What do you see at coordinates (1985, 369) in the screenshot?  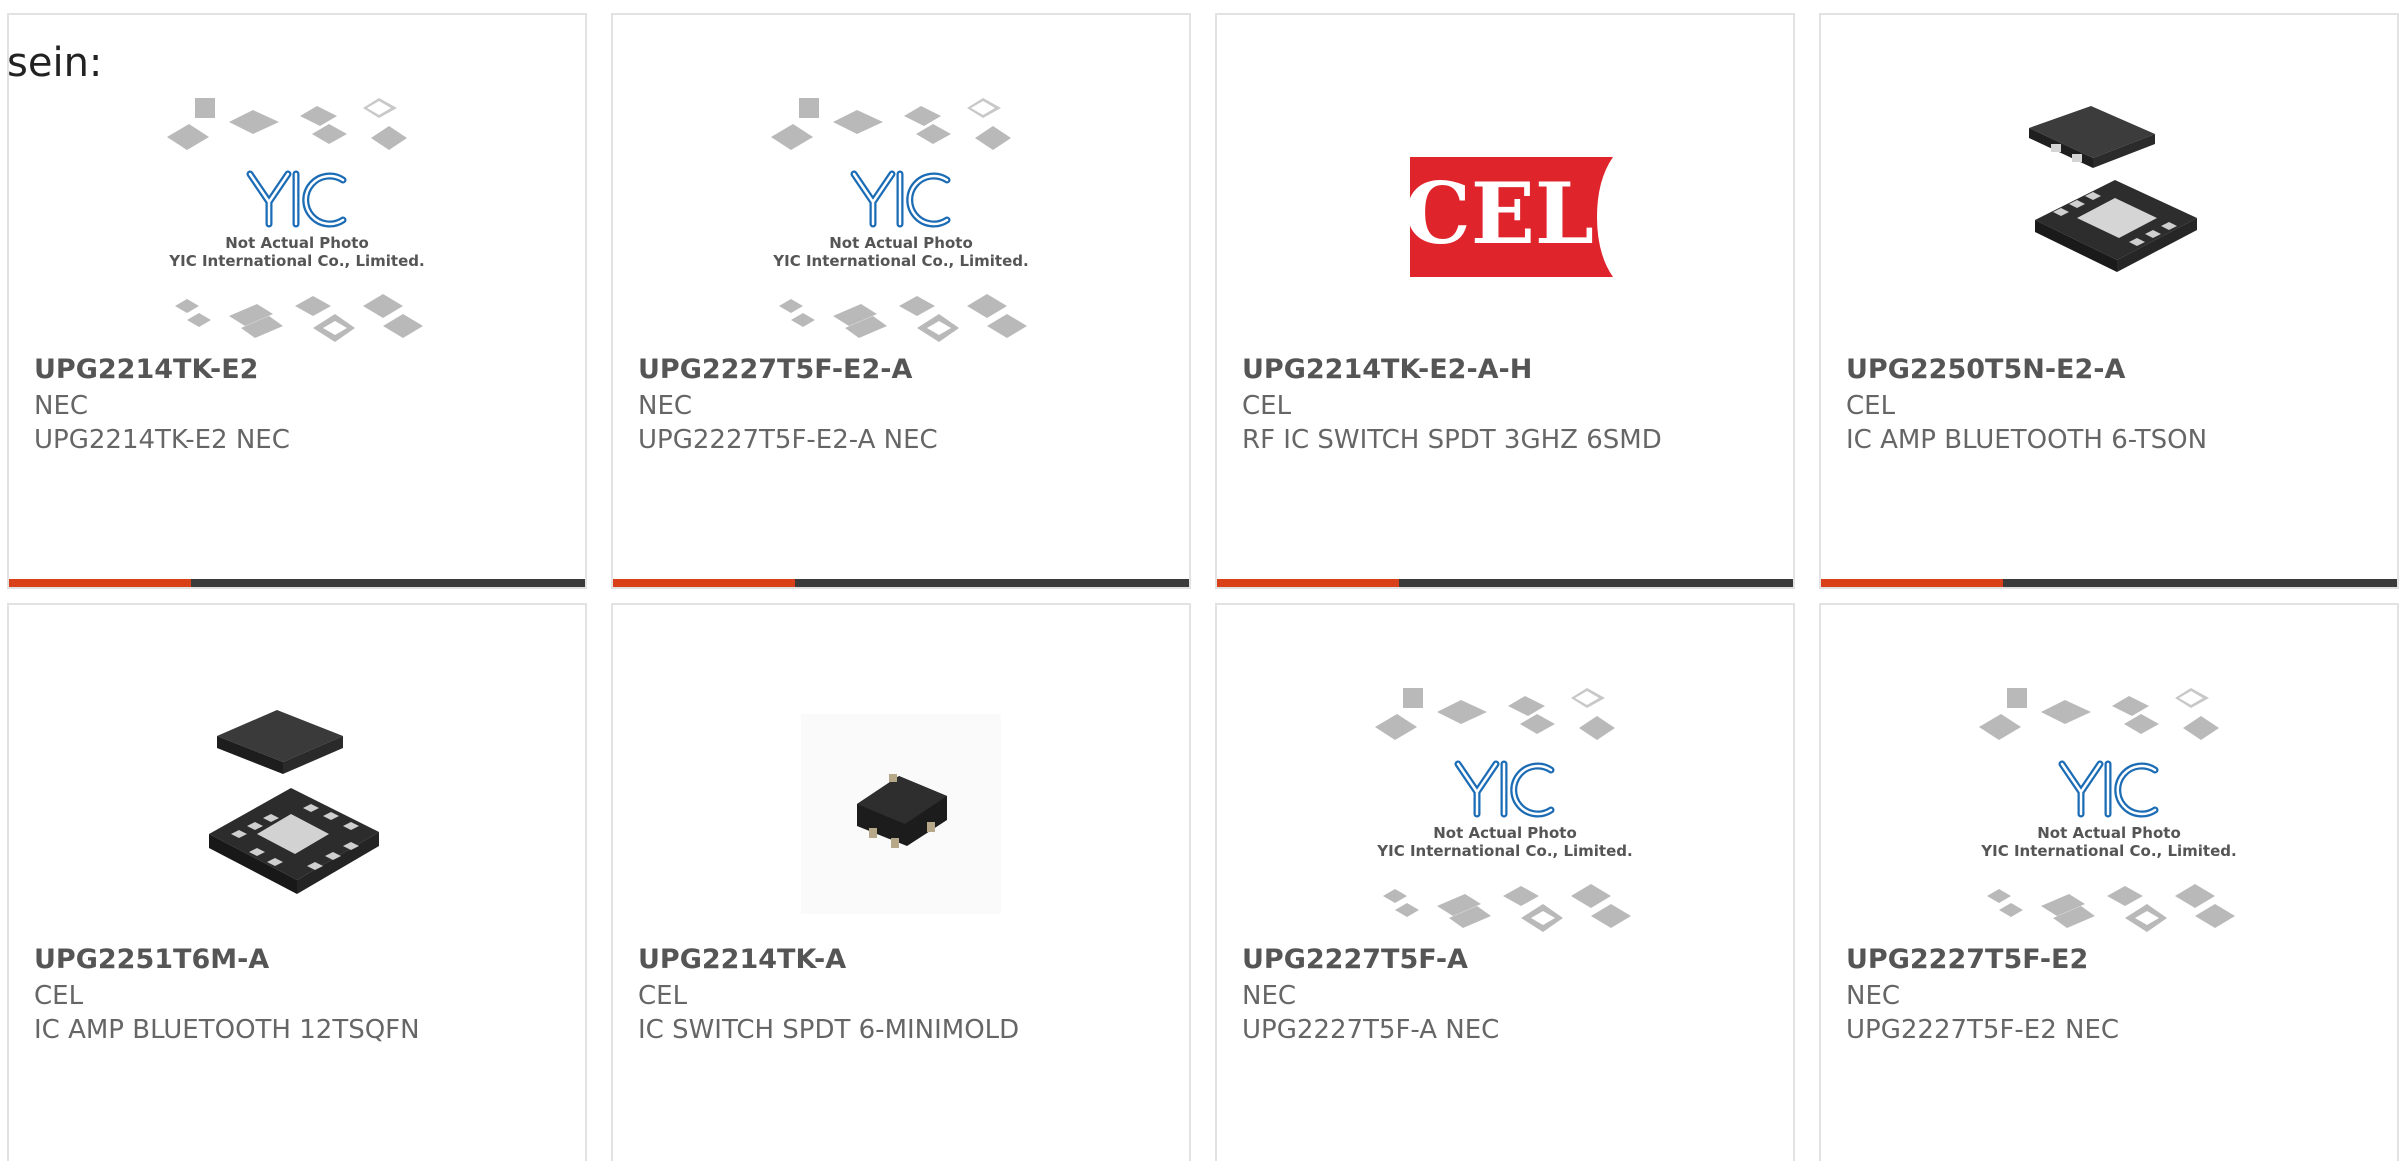 I see `part-number: UPG2250T5N-E2-A` at bounding box center [1985, 369].